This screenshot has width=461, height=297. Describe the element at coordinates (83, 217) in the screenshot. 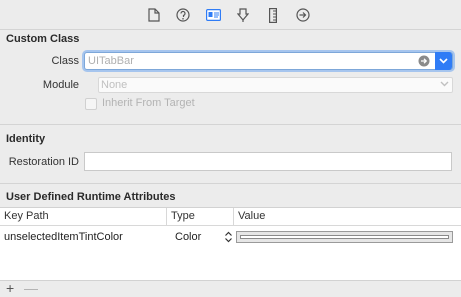

I see `column-header-key-path: Key Path` at that location.